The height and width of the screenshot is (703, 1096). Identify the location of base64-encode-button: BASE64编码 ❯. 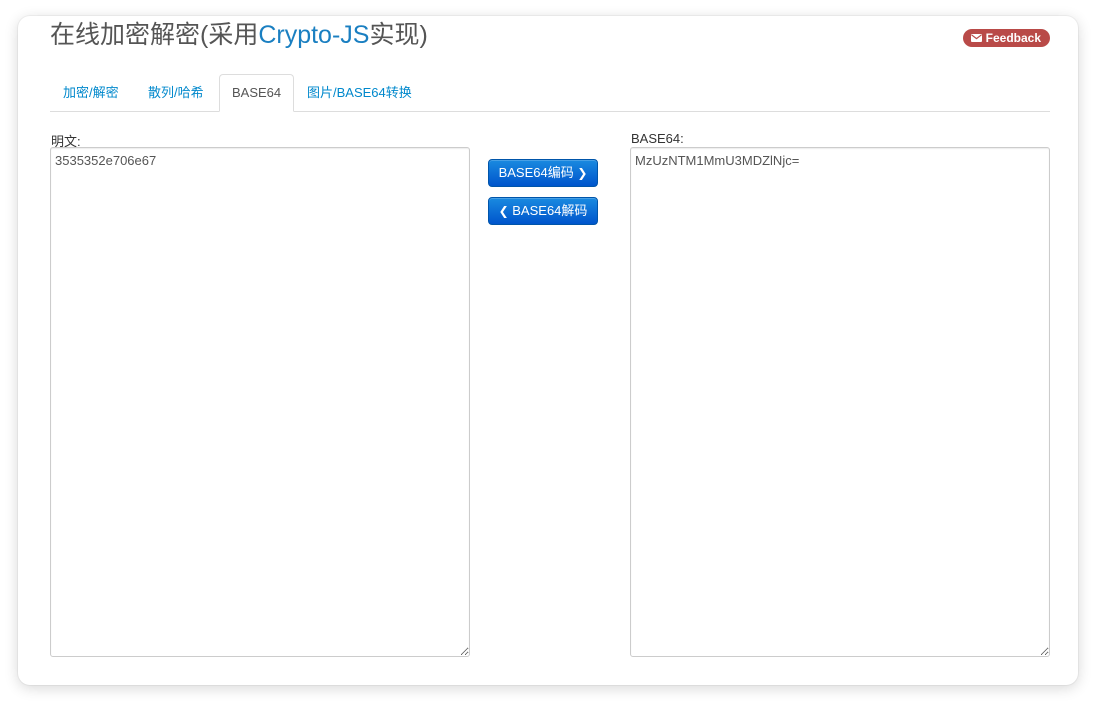
(543, 173).